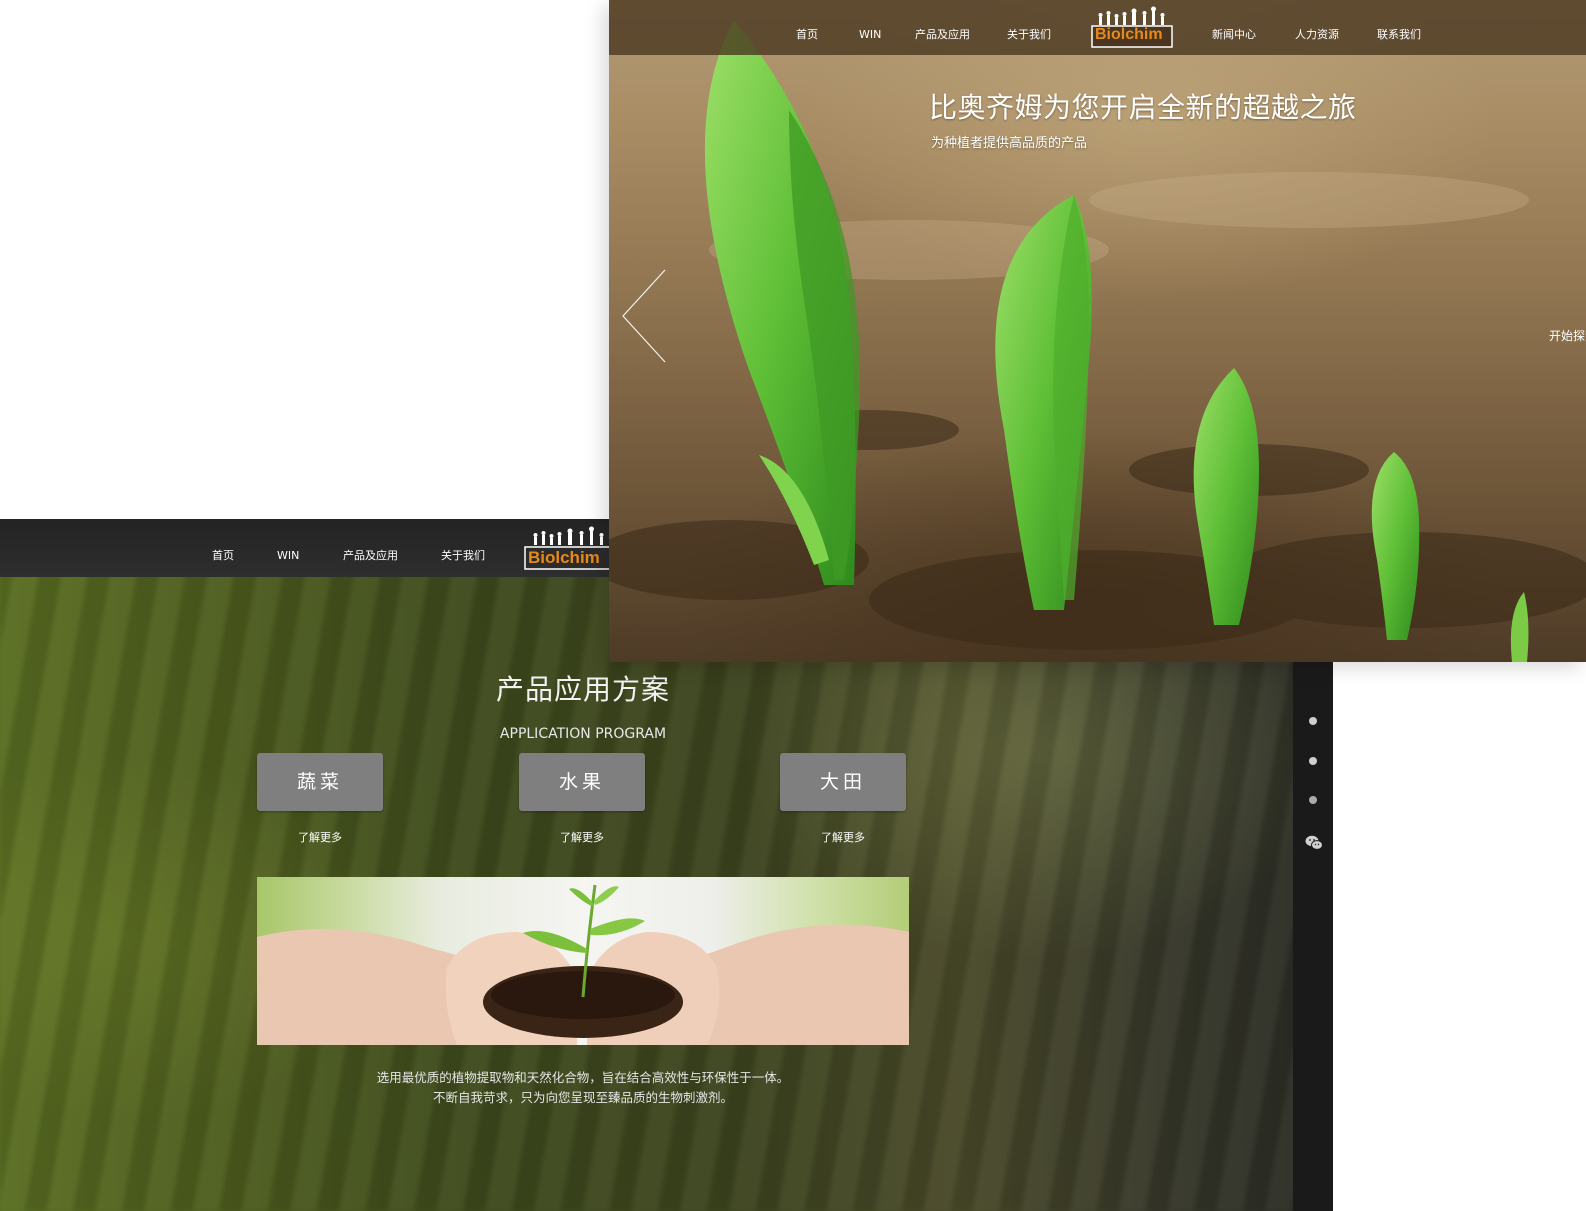 This screenshot has width=1586, height=1211. Describe the element at coordinates (1313, 936) in the screenshot. I see `side-rail` at that location.